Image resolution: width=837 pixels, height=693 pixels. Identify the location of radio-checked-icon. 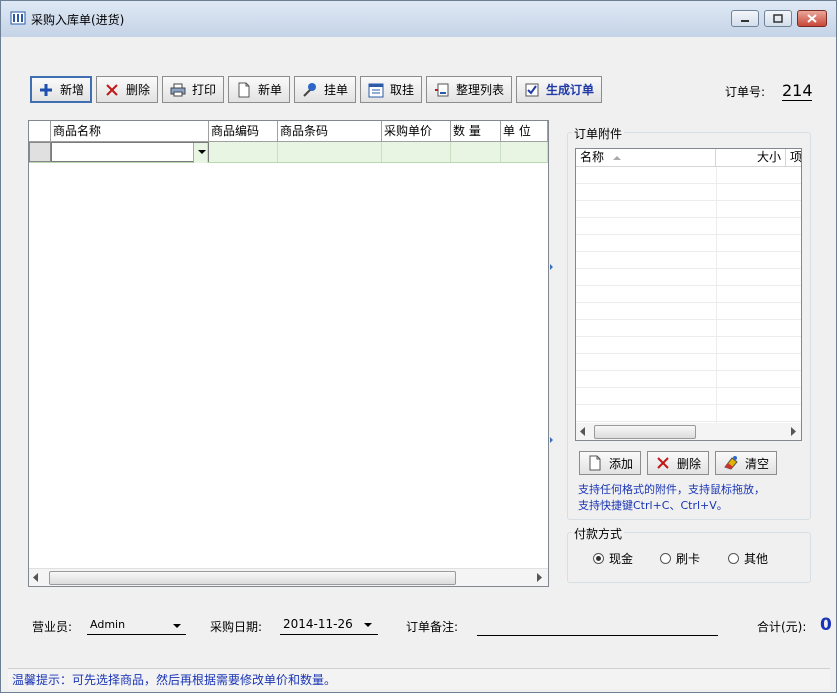
(598, 558).